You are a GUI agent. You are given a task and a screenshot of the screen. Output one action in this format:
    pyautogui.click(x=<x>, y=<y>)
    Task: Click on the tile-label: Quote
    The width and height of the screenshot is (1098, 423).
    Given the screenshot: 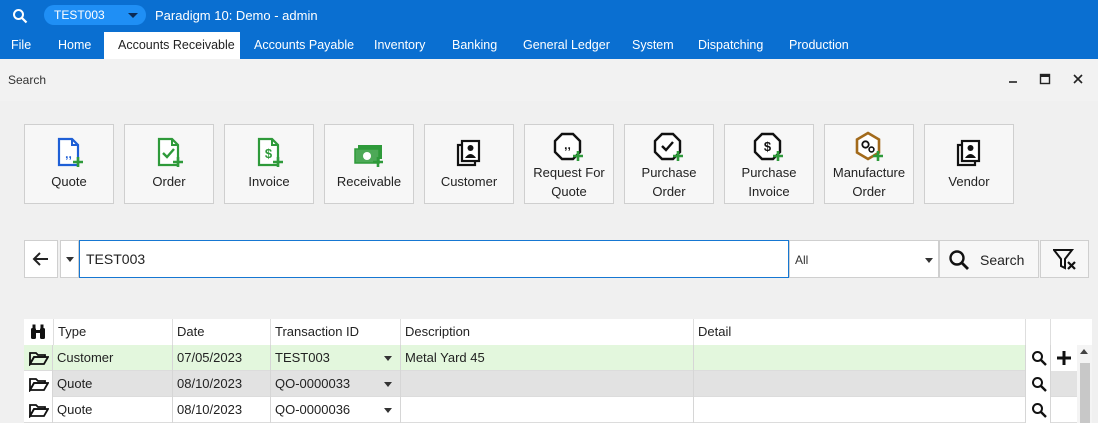 What is the action you would take?
    pyautogui.click(x=69, y=181)
    